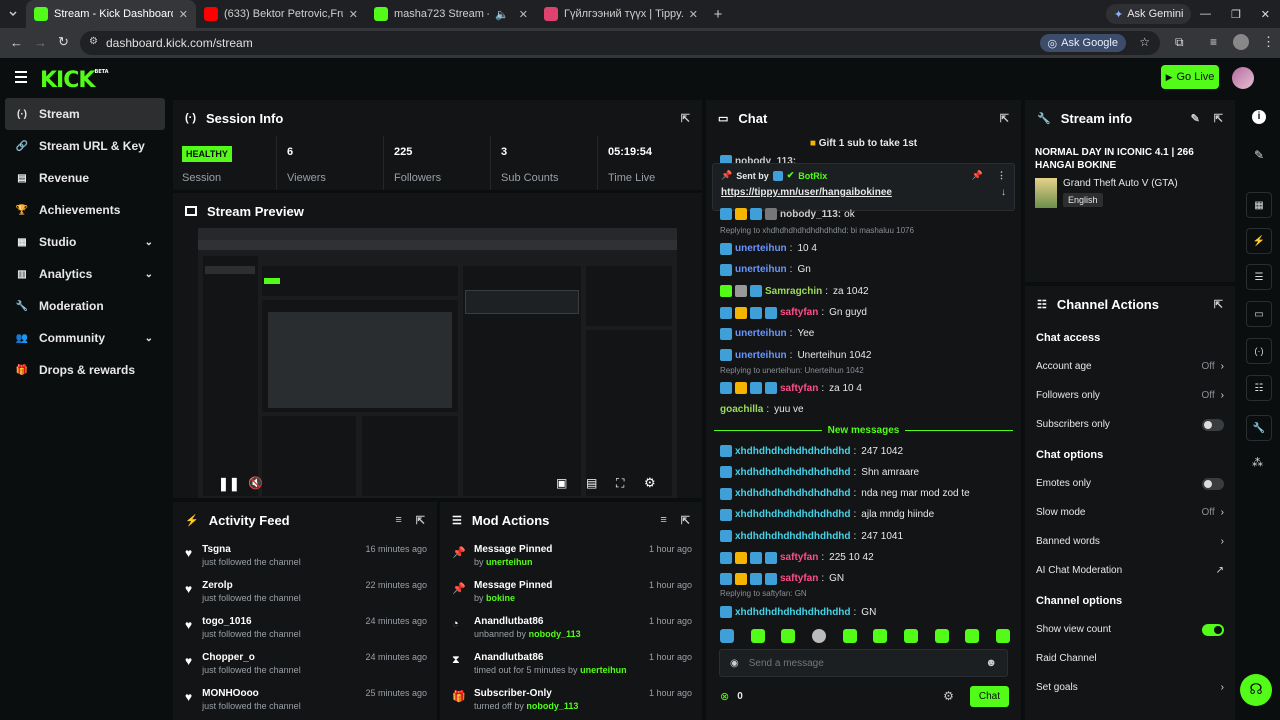 This screenshot has width=1280, height=720. I want to click on reading-list-icon: ≡, so click(1213, 42).